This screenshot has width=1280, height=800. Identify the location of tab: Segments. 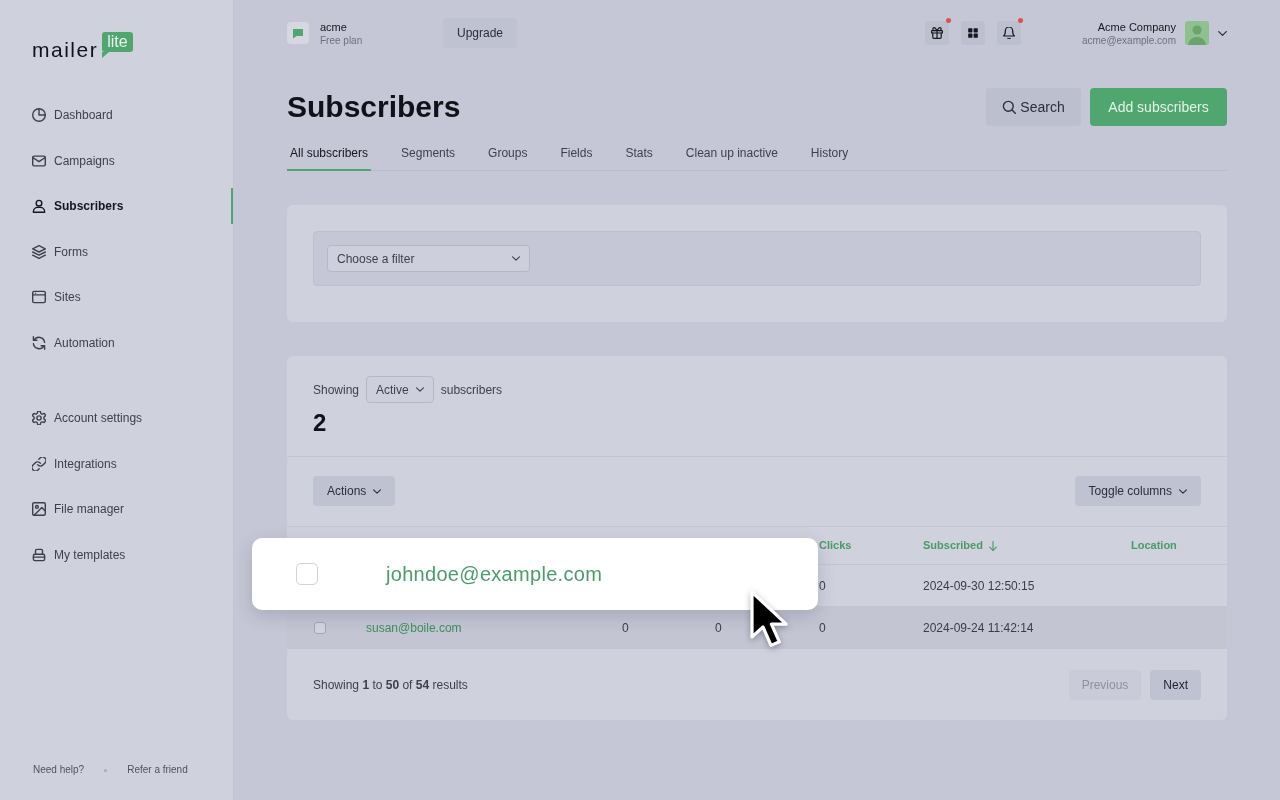
(428, 154).